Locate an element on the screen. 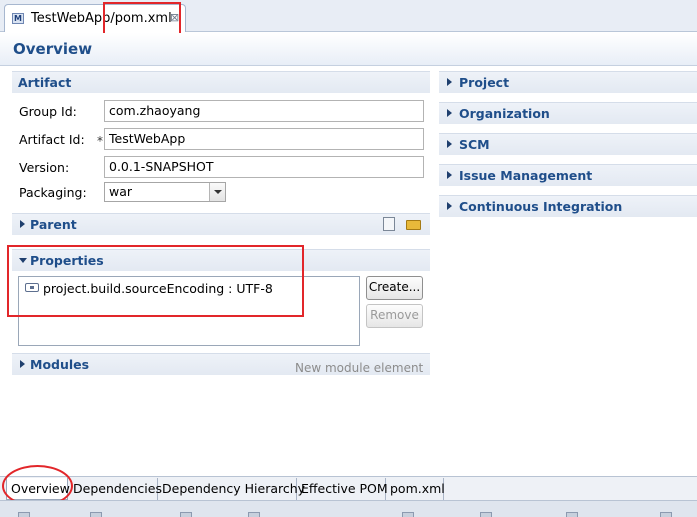 The image size is (697, 517). project-section-header: Project is located at coordinates (568, 82).